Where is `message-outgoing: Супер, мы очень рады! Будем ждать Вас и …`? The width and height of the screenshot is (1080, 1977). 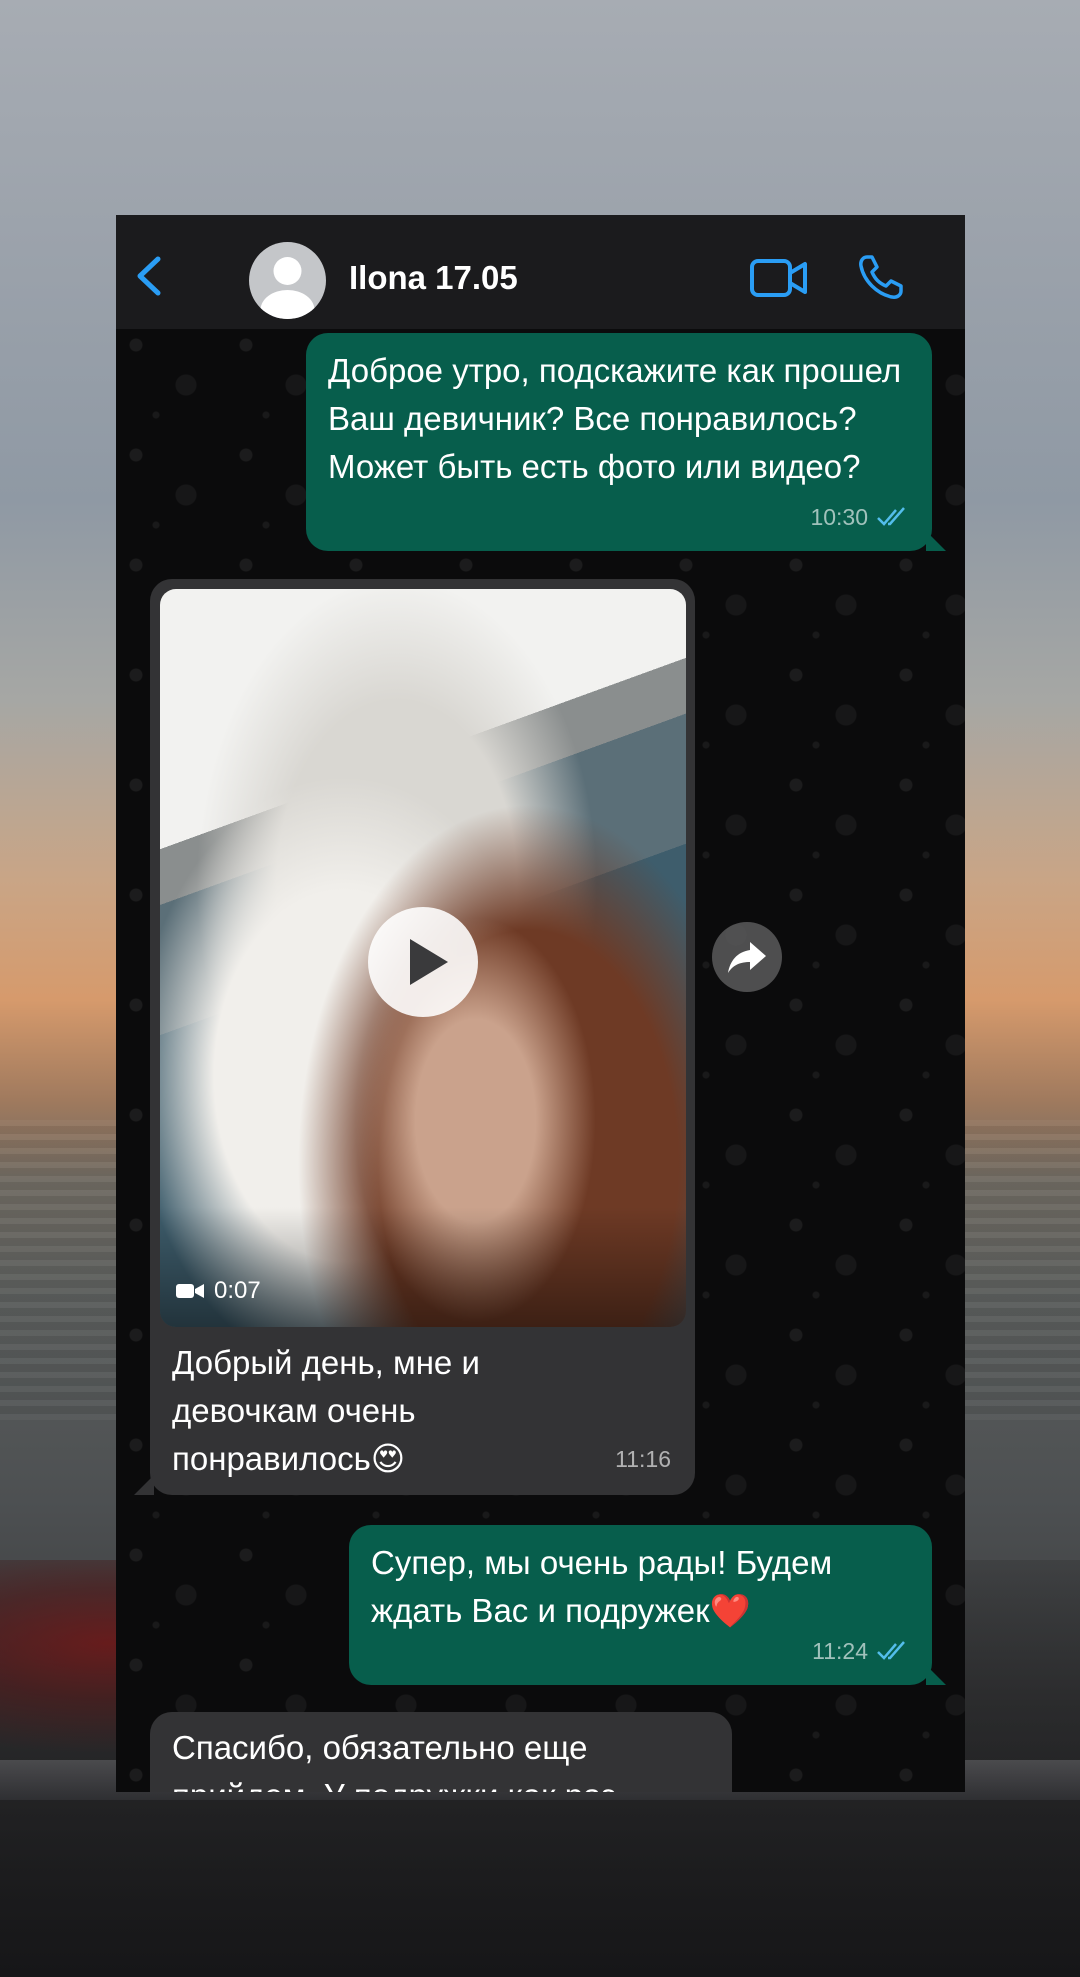
message-outgoing: Супер, мы очень рады! Будем ждать Вас и … is located at coordinates (640, 1605).